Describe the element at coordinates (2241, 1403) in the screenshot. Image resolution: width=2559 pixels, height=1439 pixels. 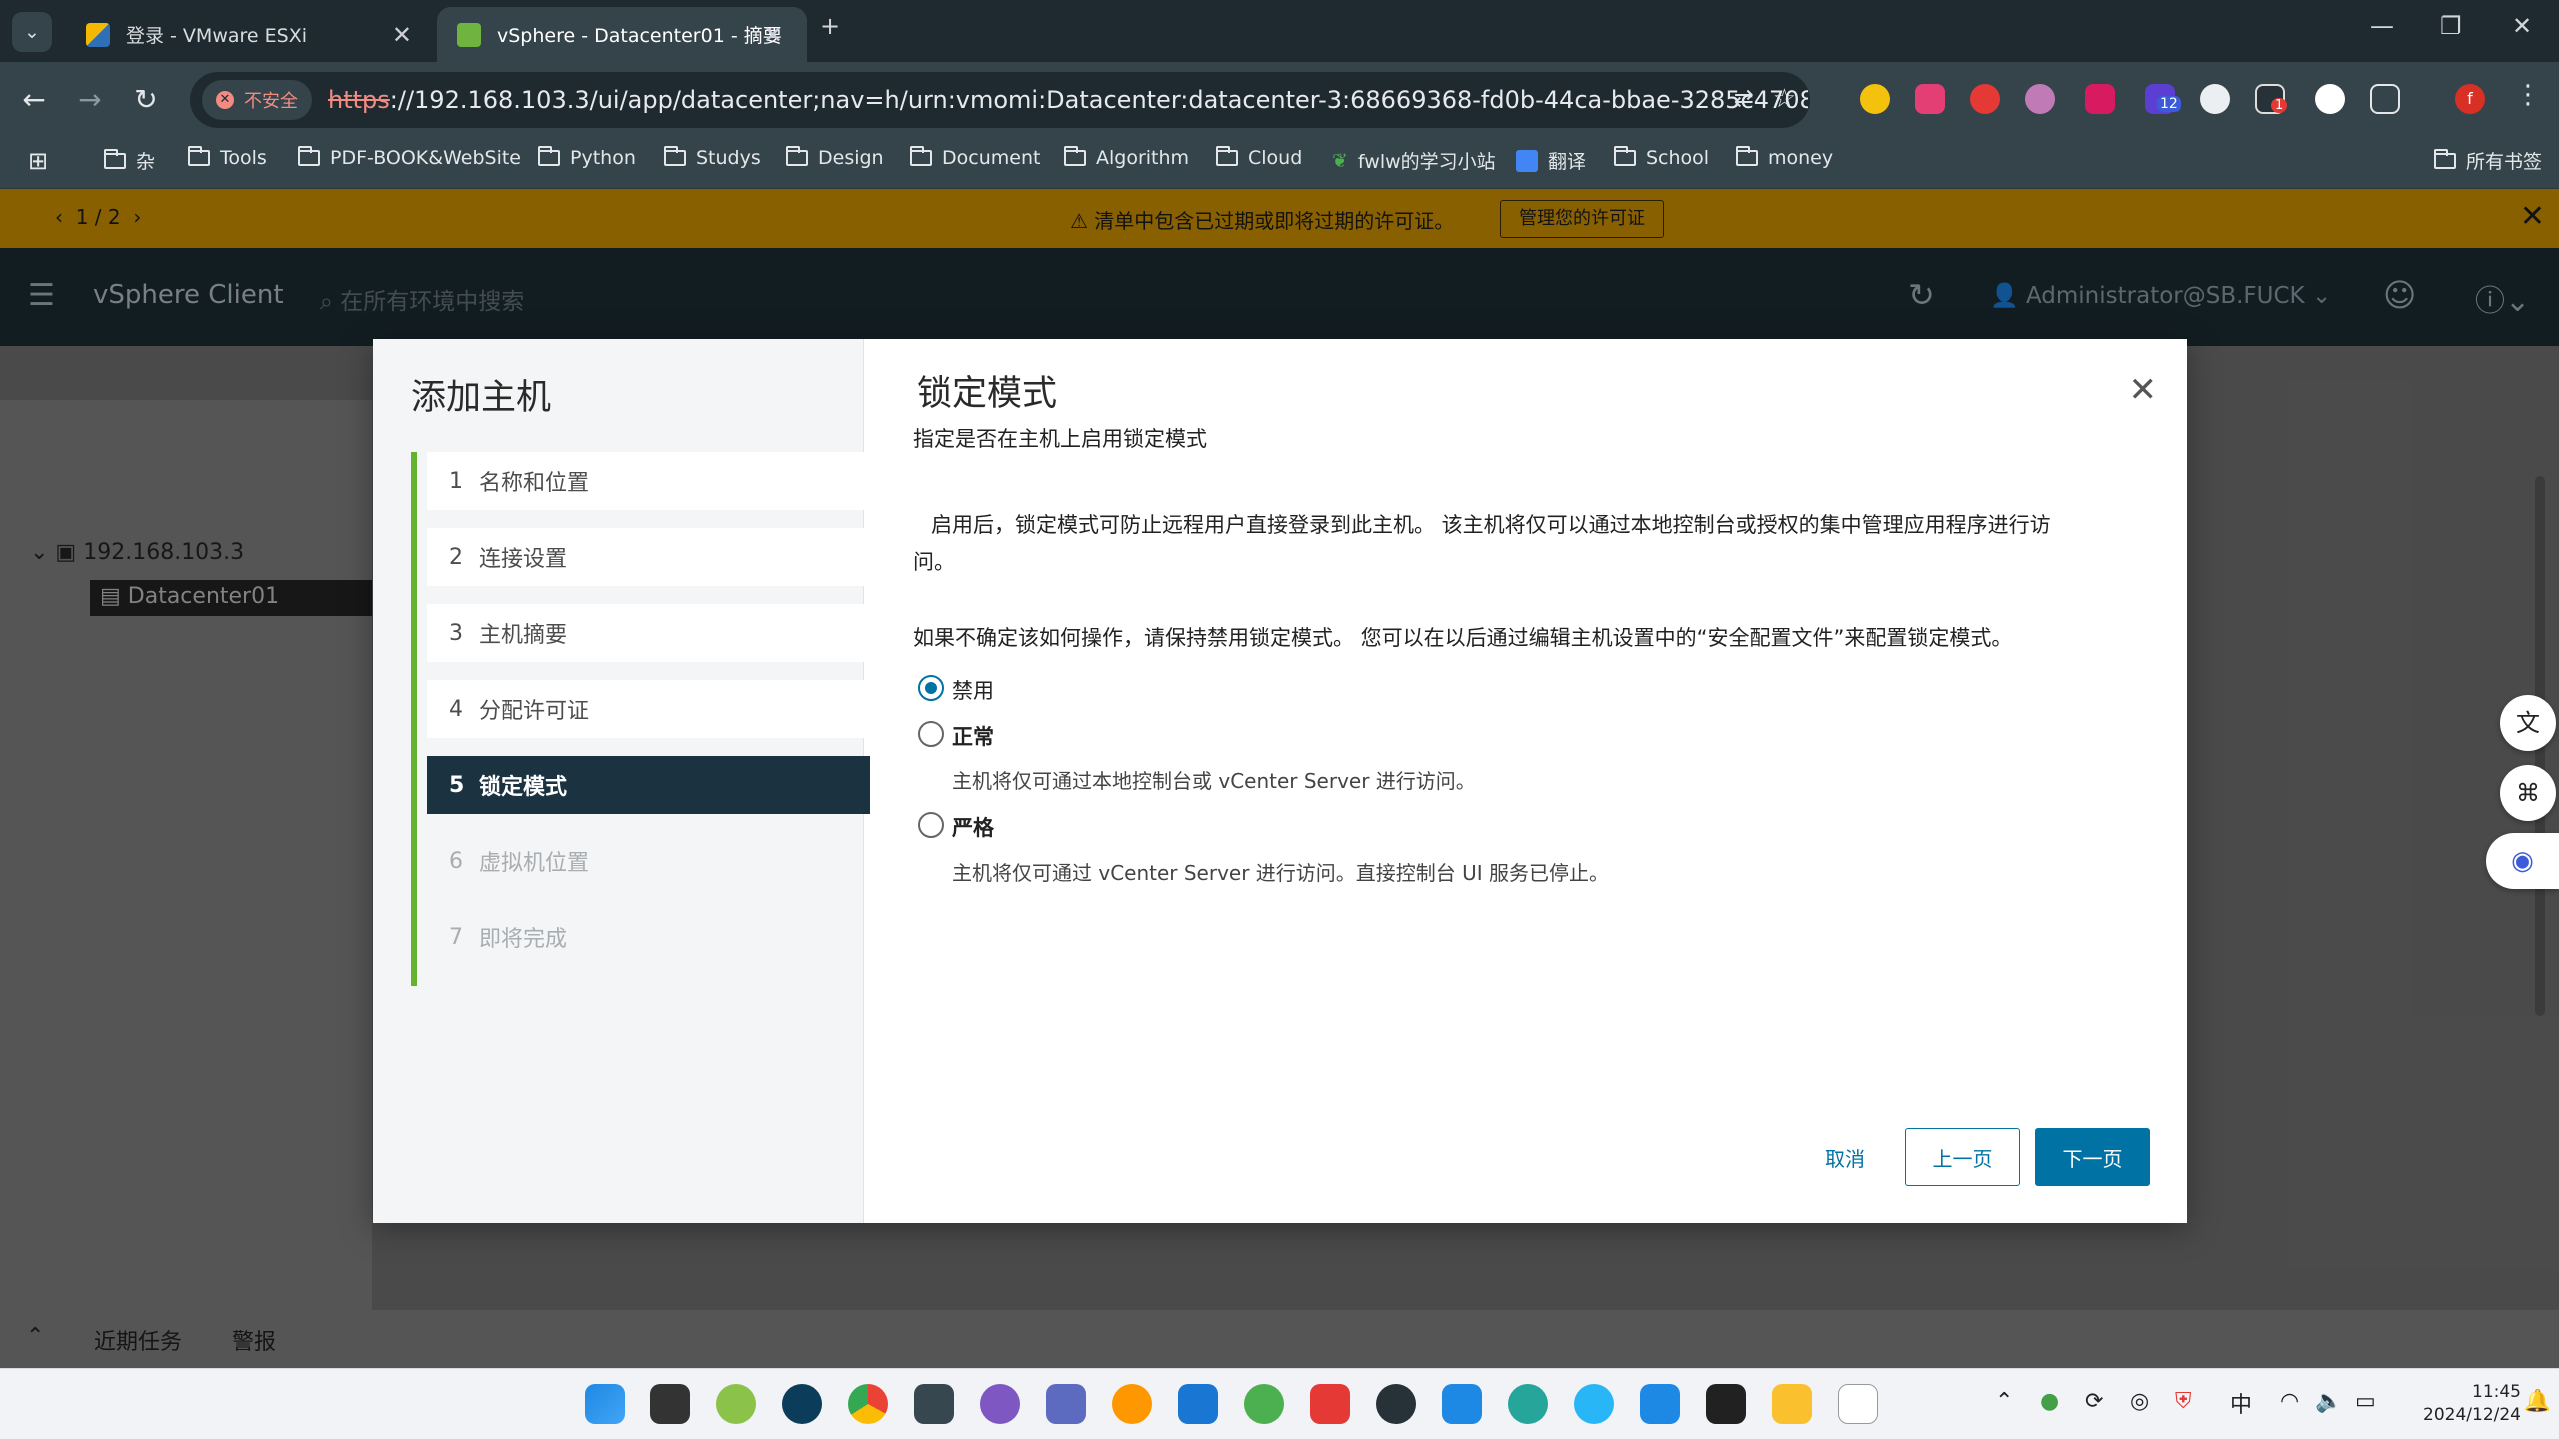
I see `ime-indicator: 中` at that location.